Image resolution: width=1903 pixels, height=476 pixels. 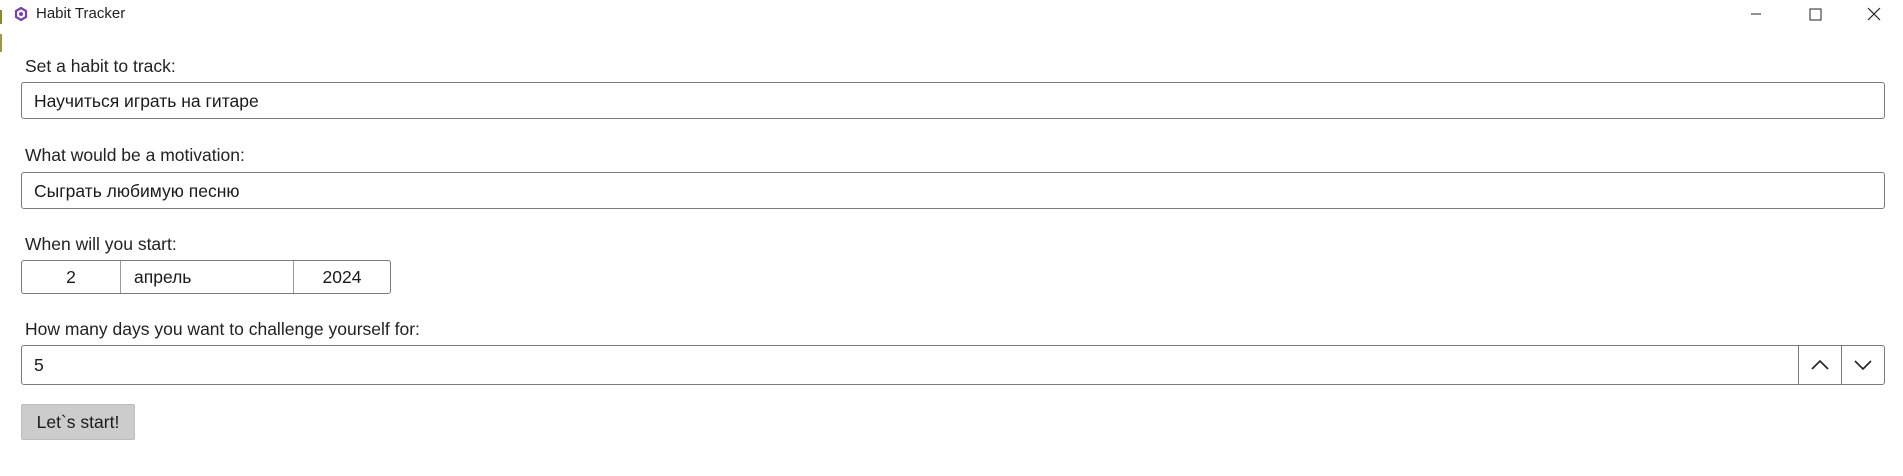 I want to click on motivation-label: What would be a motivation:, so click(x=135, y=155).